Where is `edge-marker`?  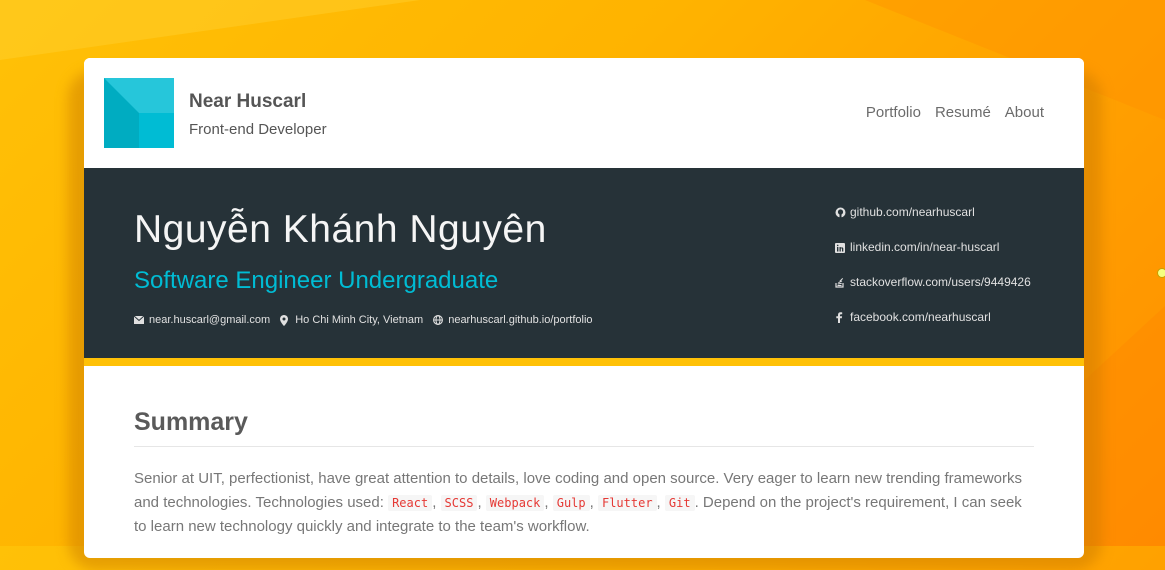
edge-marker is located at coordinates (1161, 273).